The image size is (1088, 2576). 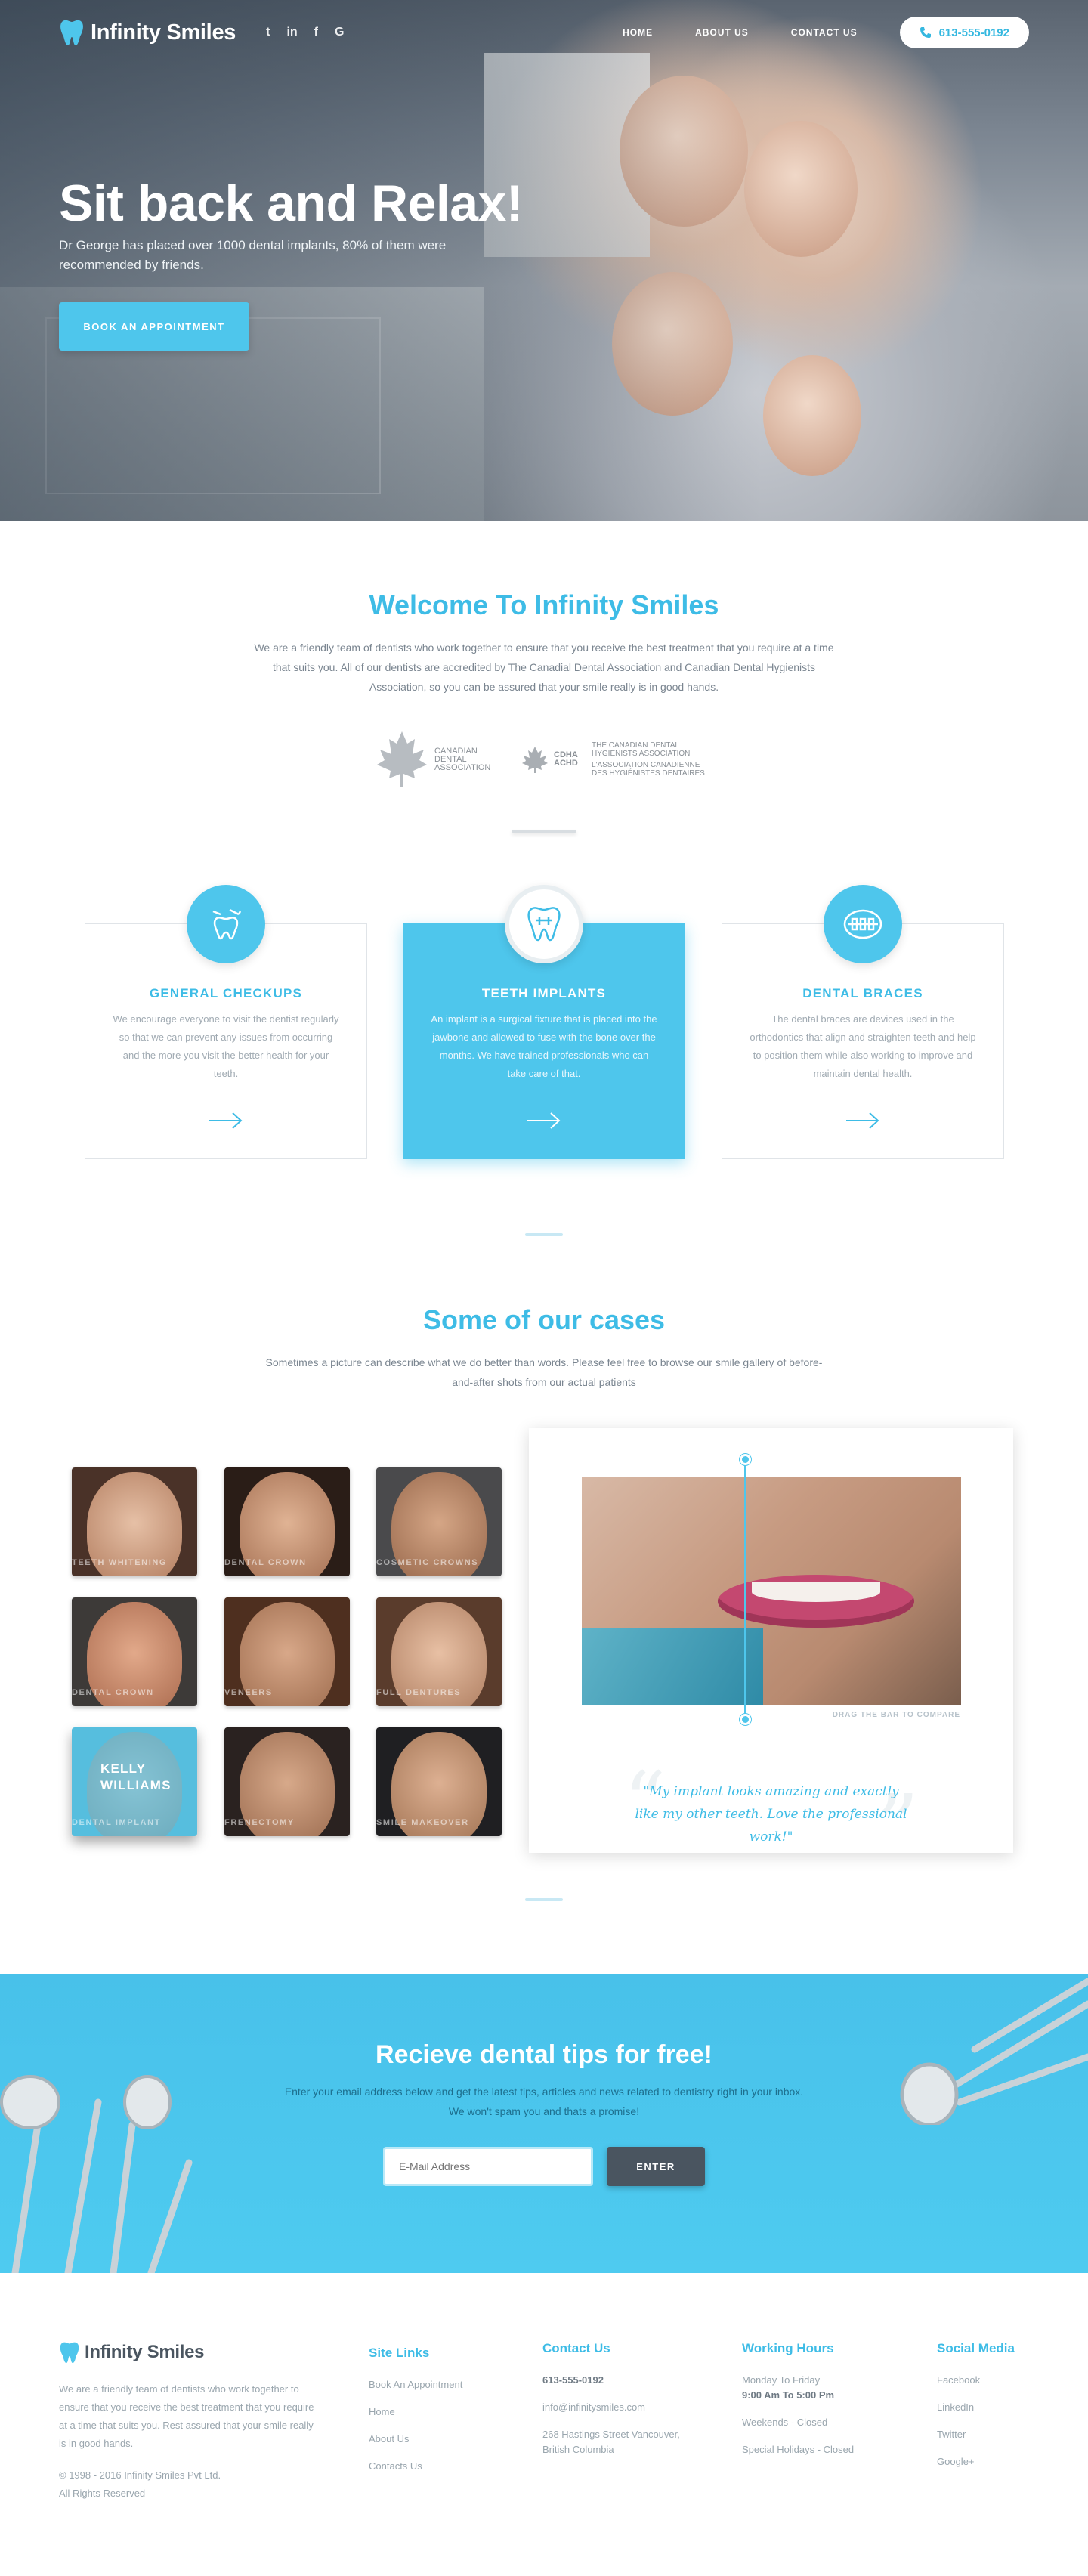 I want to click on main-nav: HOME ABOUT US CONTACT US 613-555-0192, so click(x=826, y=32).